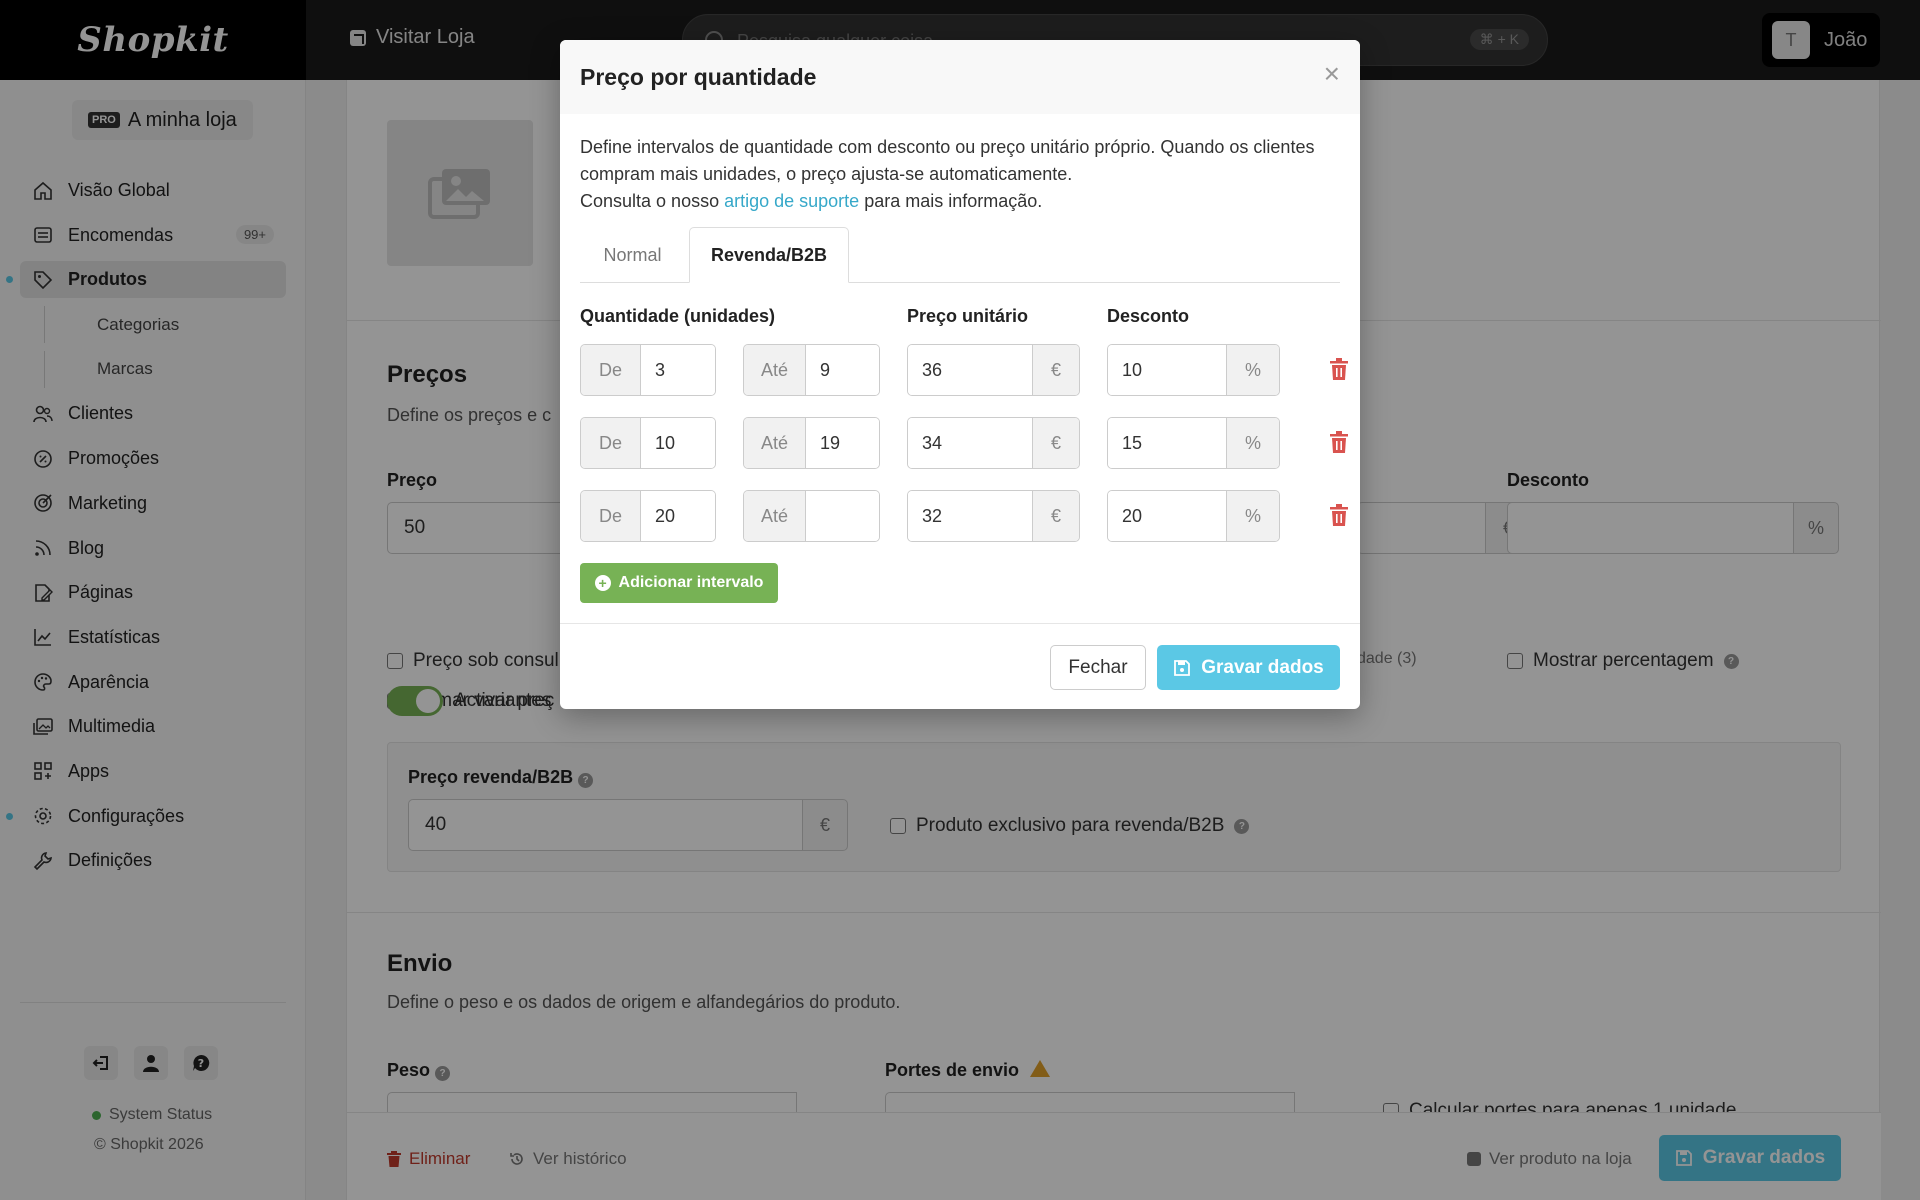 This screenshot has height=1200, width=1920. I want to click on add-interval-button: + Adicionar intervalo, so click(679, 583).